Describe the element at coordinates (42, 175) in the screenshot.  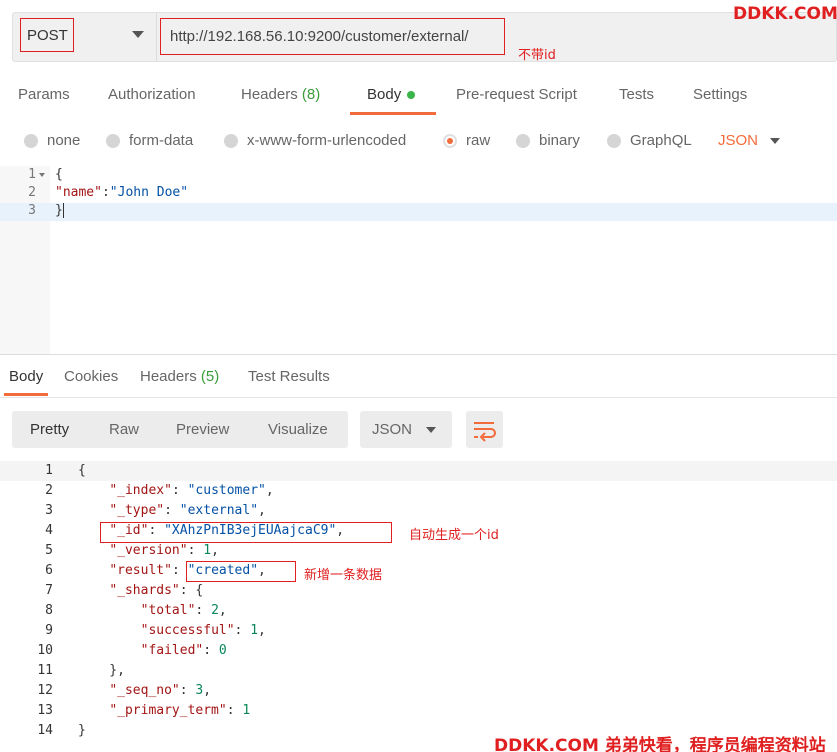
I see `fold-arrow-icon` at that location.